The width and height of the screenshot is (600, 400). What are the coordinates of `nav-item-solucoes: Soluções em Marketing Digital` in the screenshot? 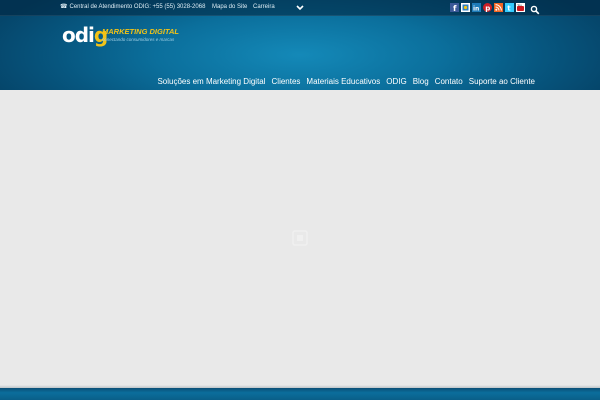 It's located at (211, 82).